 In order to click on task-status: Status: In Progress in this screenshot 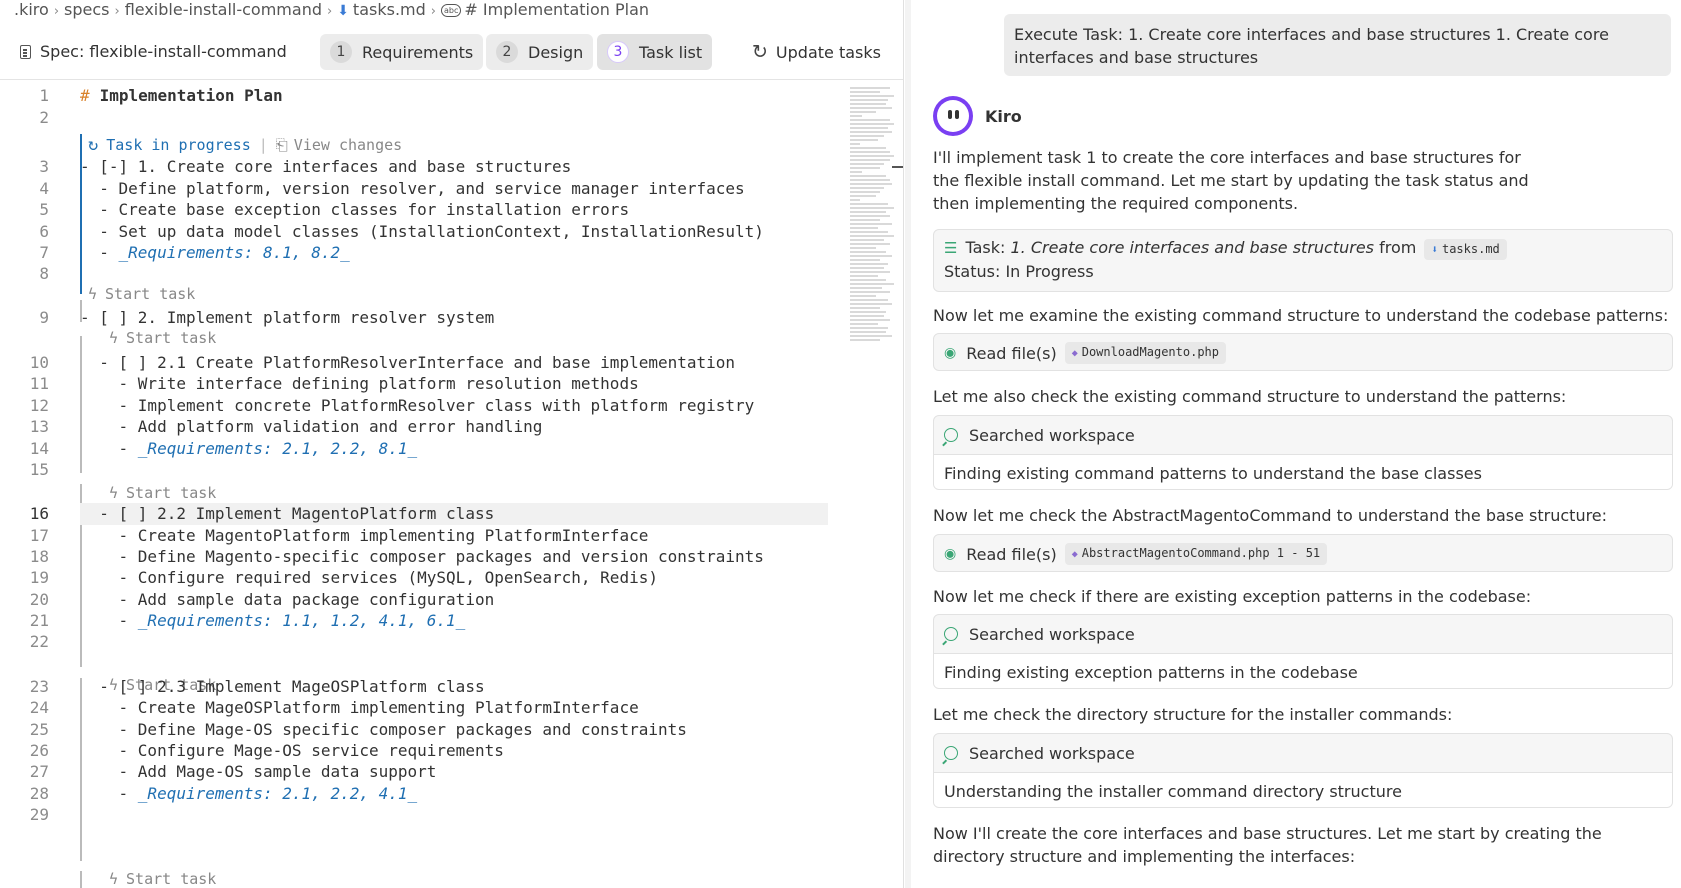, I will do `click(1019, 271)`.